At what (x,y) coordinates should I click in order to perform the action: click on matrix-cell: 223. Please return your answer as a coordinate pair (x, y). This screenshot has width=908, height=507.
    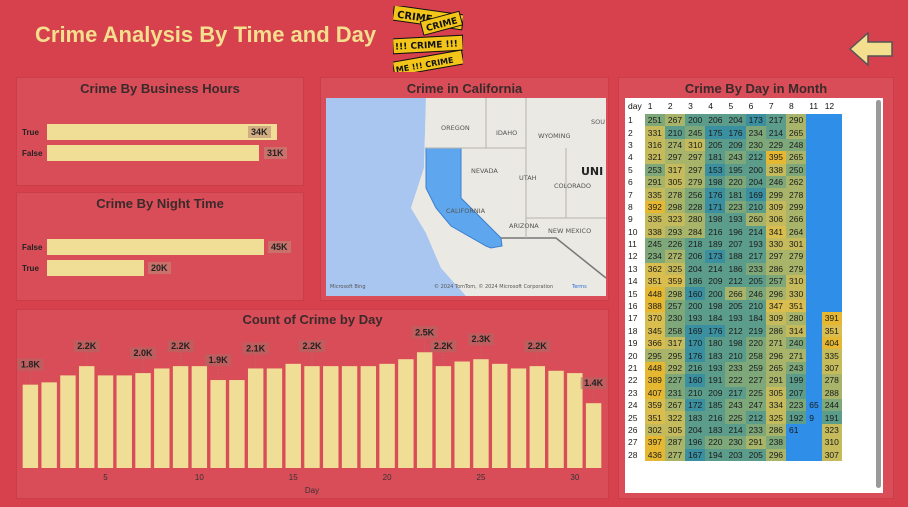
    Looking at the image, I should click on (796, 405).